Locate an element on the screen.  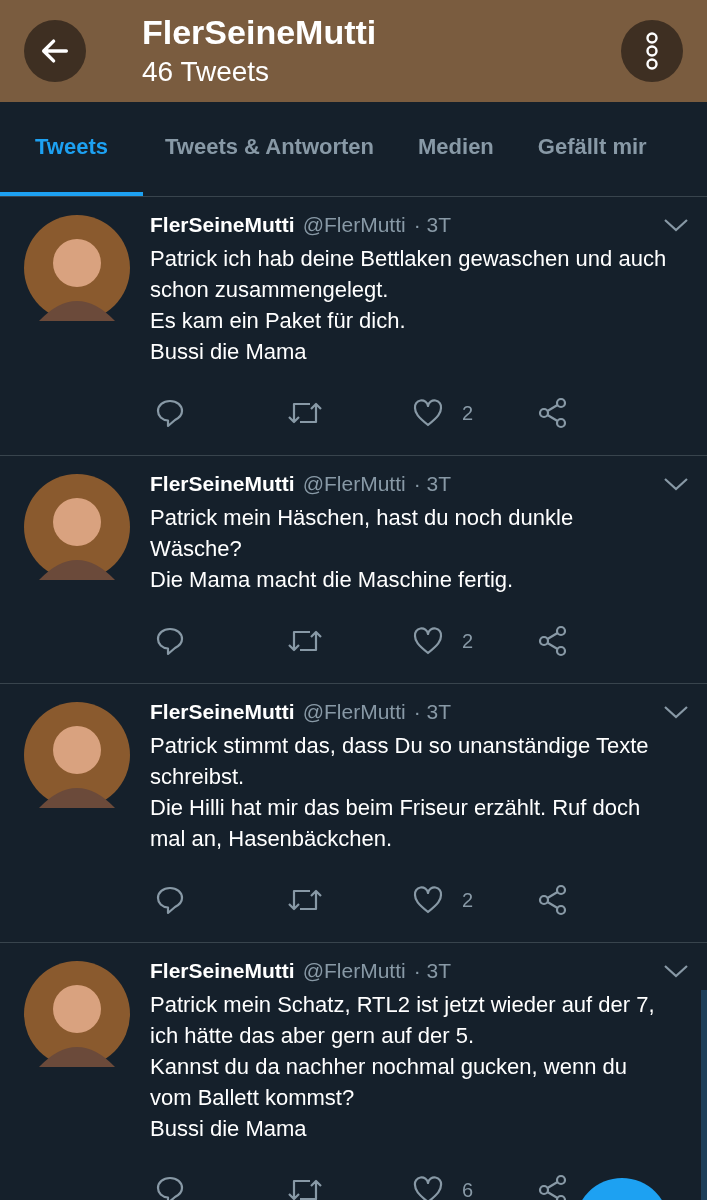
tweet-count: 46 Tweets is located at coordinates (206, 72).